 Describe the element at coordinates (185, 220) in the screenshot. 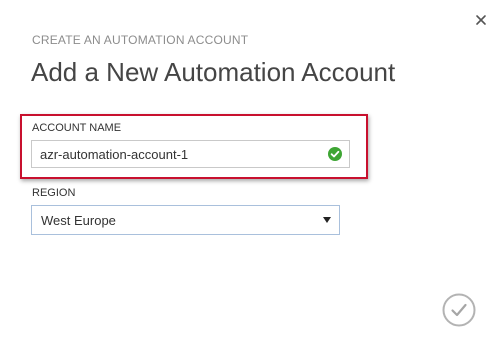

I see `region-select: West Europe` at that location.